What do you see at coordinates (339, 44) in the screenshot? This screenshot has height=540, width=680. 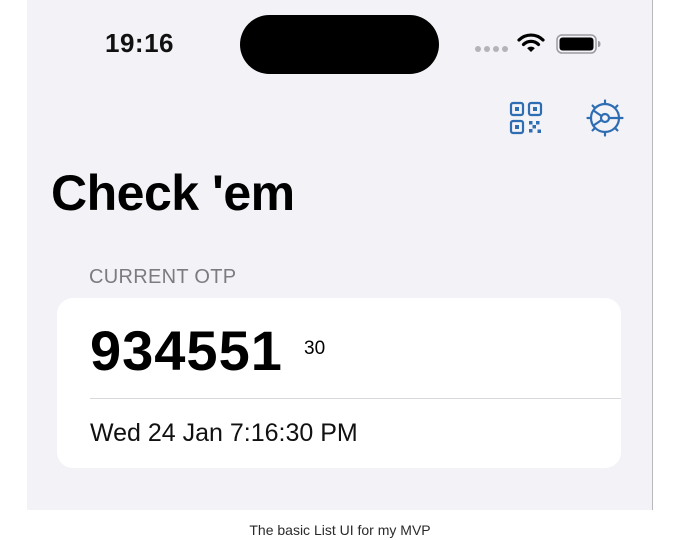 I see `dynamic-island` at bounding box center [339, 44].